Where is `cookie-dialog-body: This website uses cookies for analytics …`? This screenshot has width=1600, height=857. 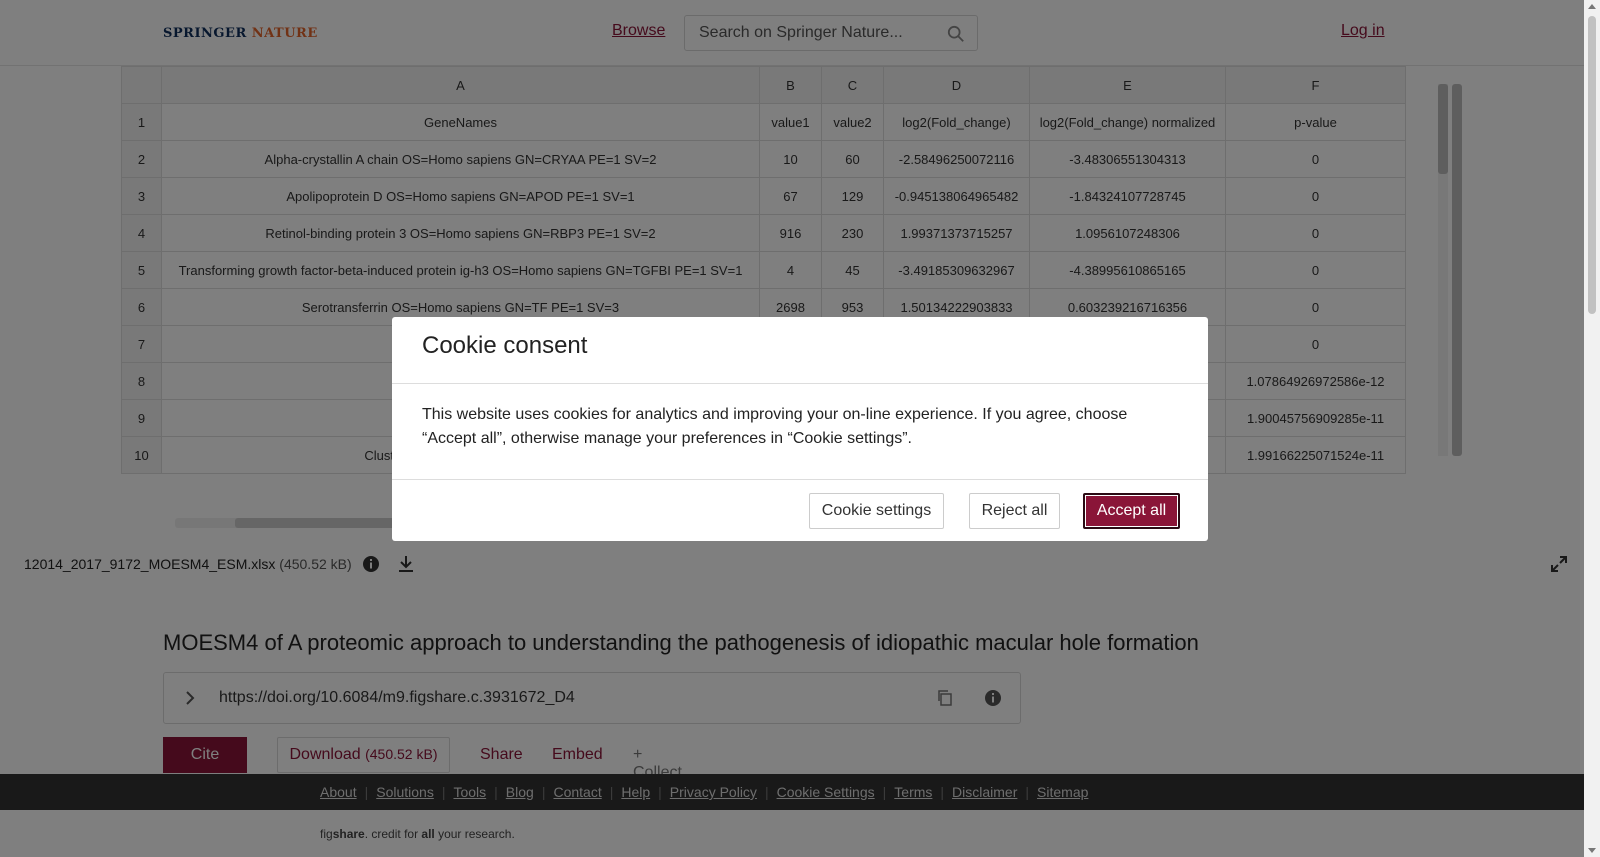 cookie-dialog-body: This website uses cookies for analytics … is located at coordinates (775, 426).